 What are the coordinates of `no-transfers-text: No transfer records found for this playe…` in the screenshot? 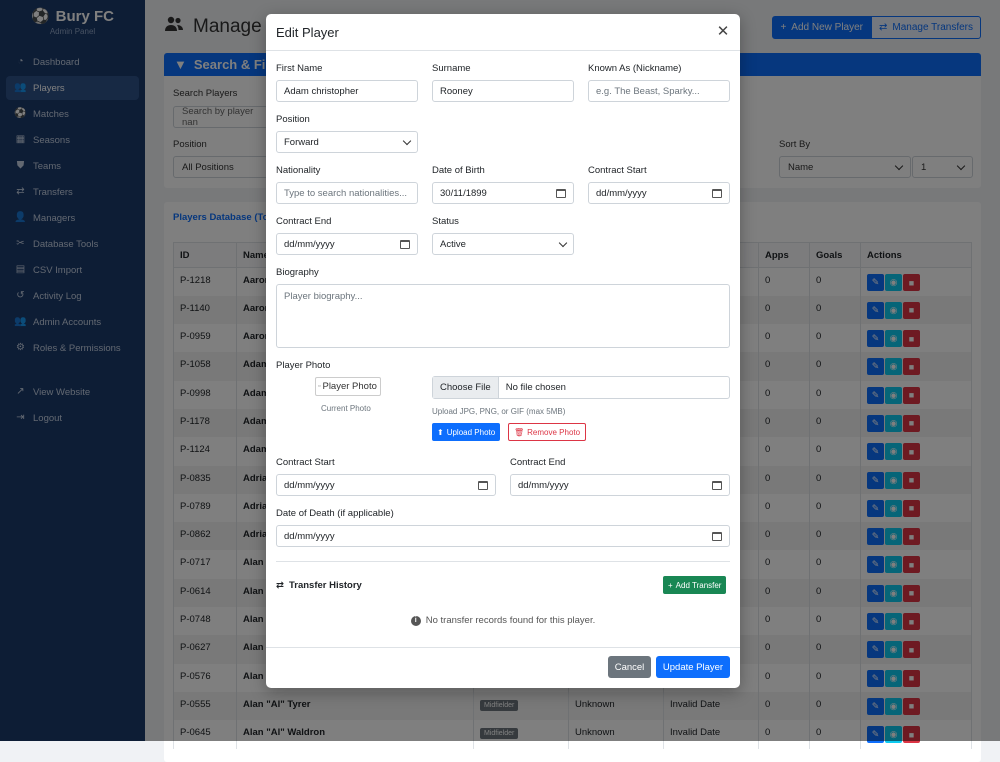 It's located at (510, 620).